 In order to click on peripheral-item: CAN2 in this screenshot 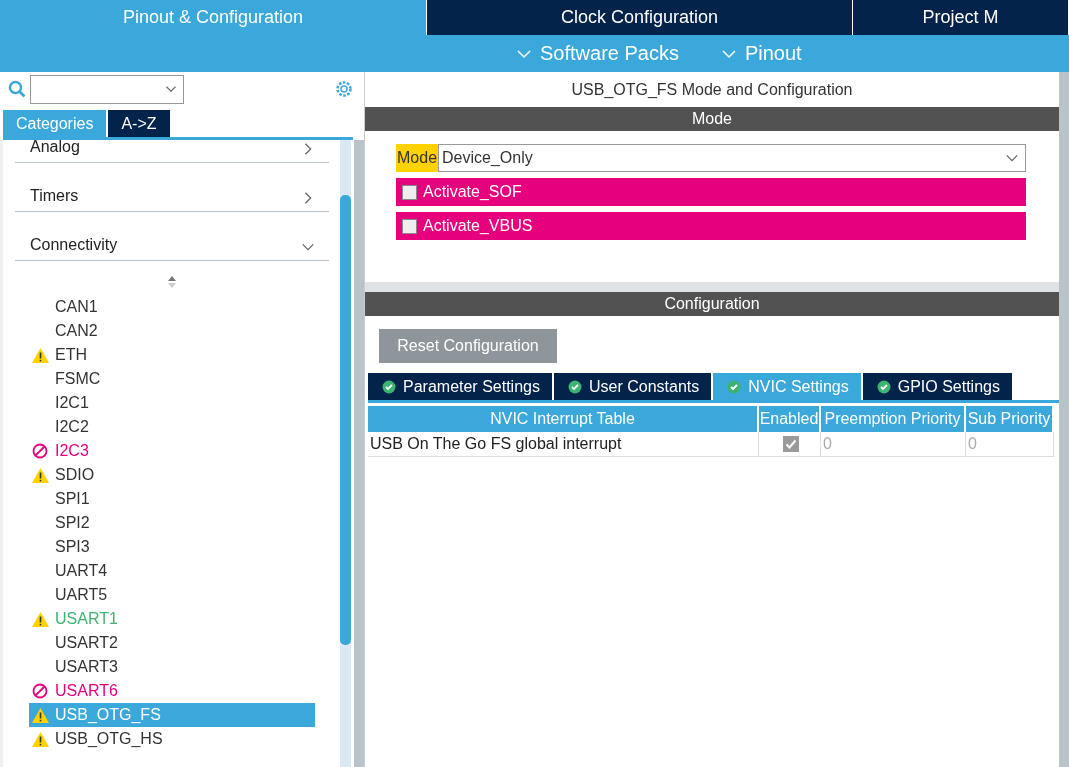, I will do `click(172, 331)`.